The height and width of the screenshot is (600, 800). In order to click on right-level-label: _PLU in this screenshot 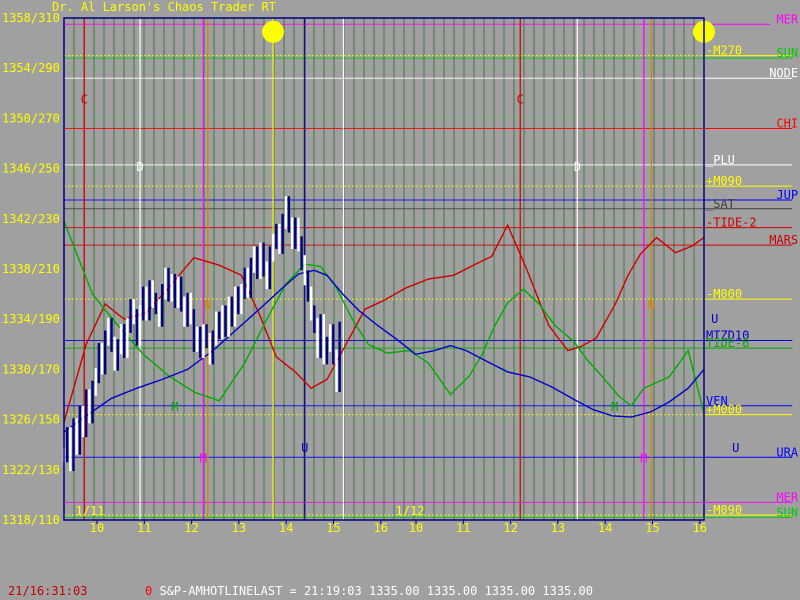, I will do `click(720, 160)`.